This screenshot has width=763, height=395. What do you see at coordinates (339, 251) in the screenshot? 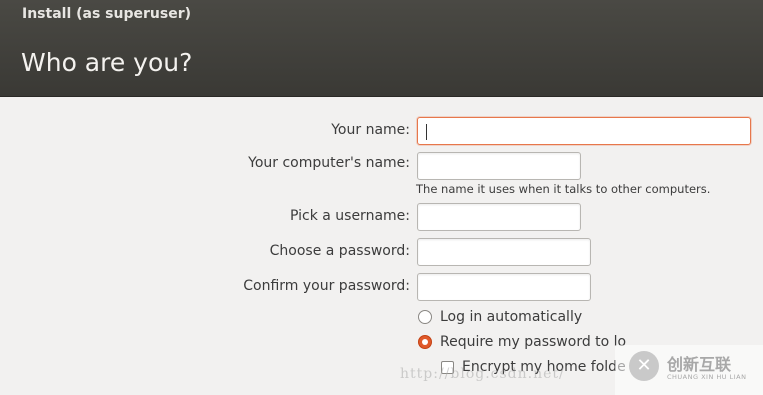
I see `password-label: Choose a password:` at bounding box center [339, 251].